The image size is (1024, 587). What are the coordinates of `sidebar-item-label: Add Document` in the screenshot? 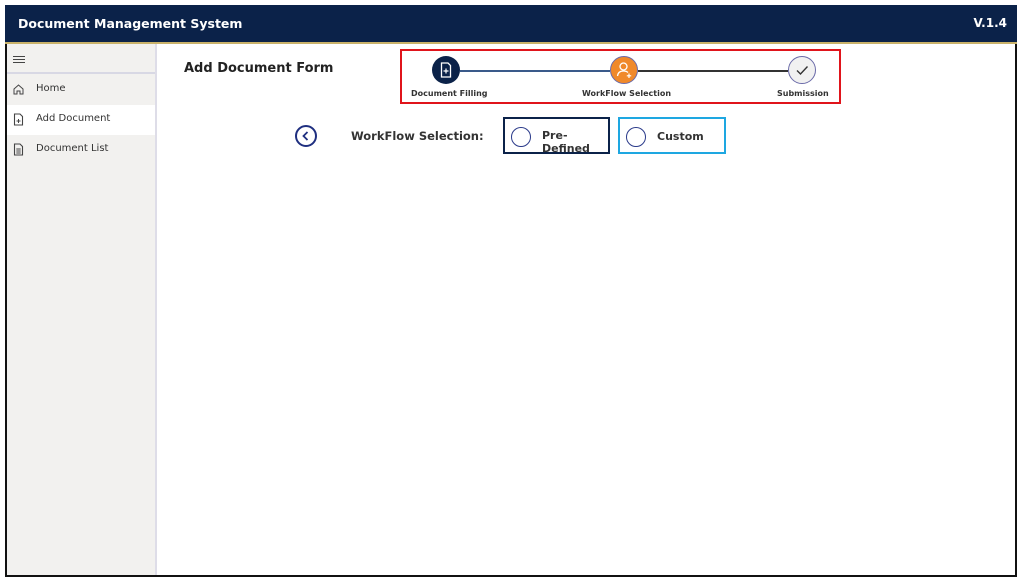 It's located at (73, 118).